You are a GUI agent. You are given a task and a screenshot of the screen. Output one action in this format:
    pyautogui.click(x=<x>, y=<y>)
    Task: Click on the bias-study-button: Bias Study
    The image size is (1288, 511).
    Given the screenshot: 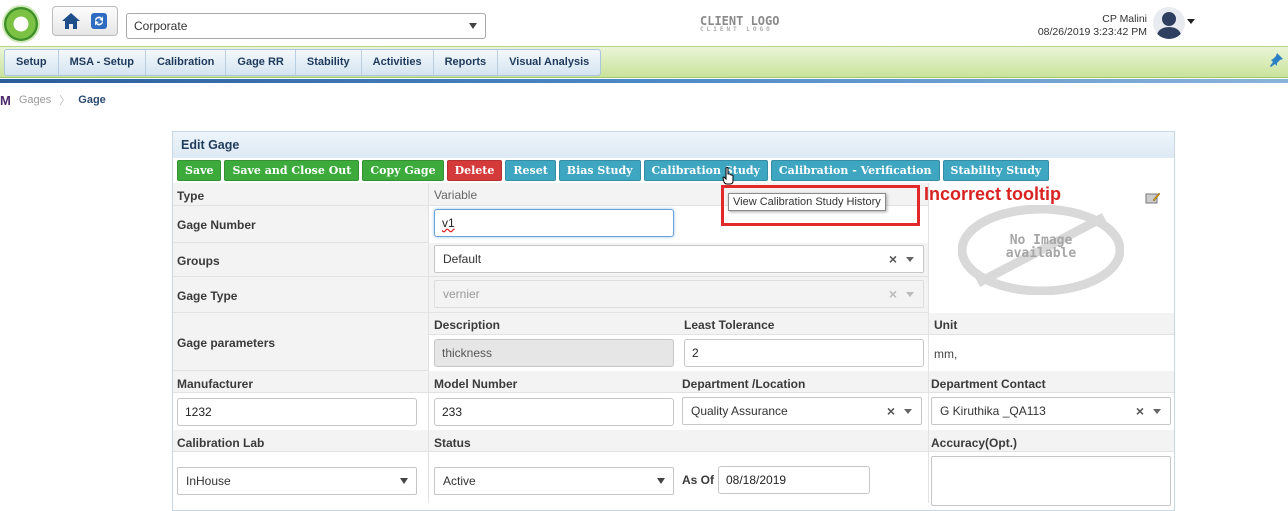 What is the action you would take?
    pyautogui.click(x=599, y=170)
    